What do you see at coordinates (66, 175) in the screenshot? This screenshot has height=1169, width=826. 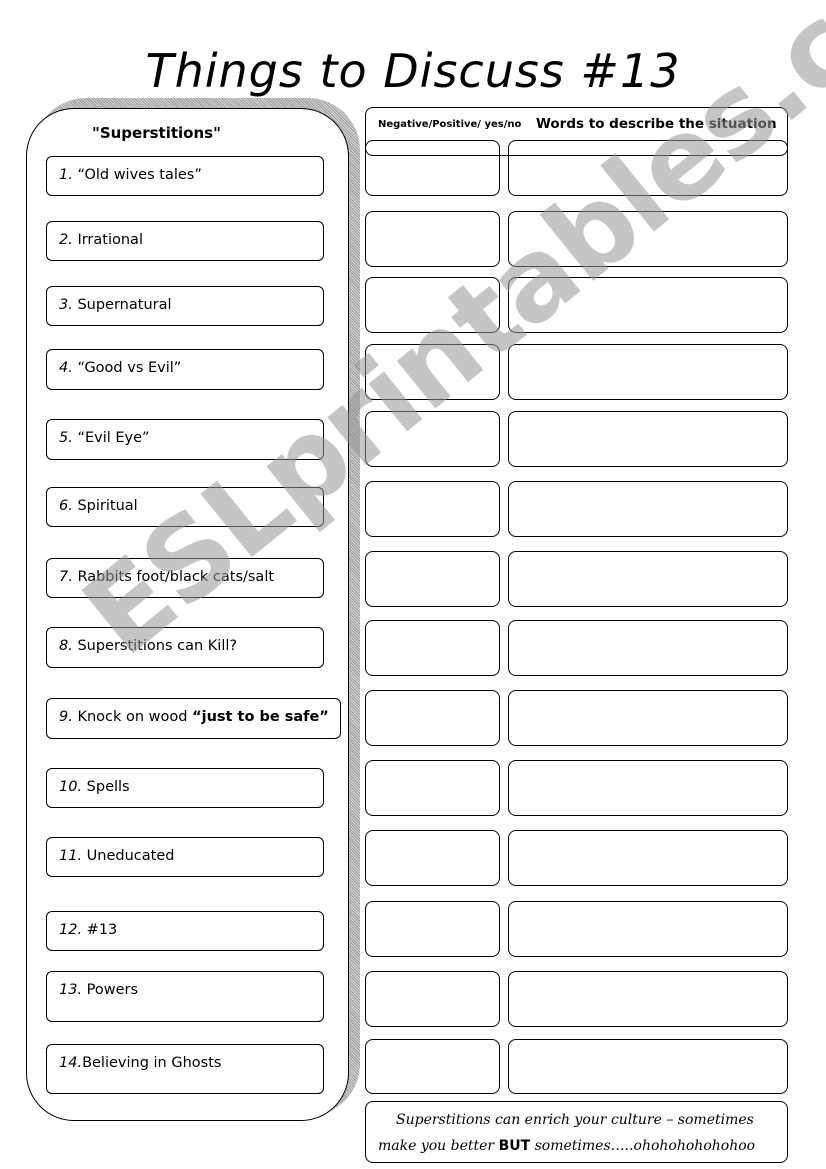 I see `item-number: 1.` at bounding box center [66, 175].